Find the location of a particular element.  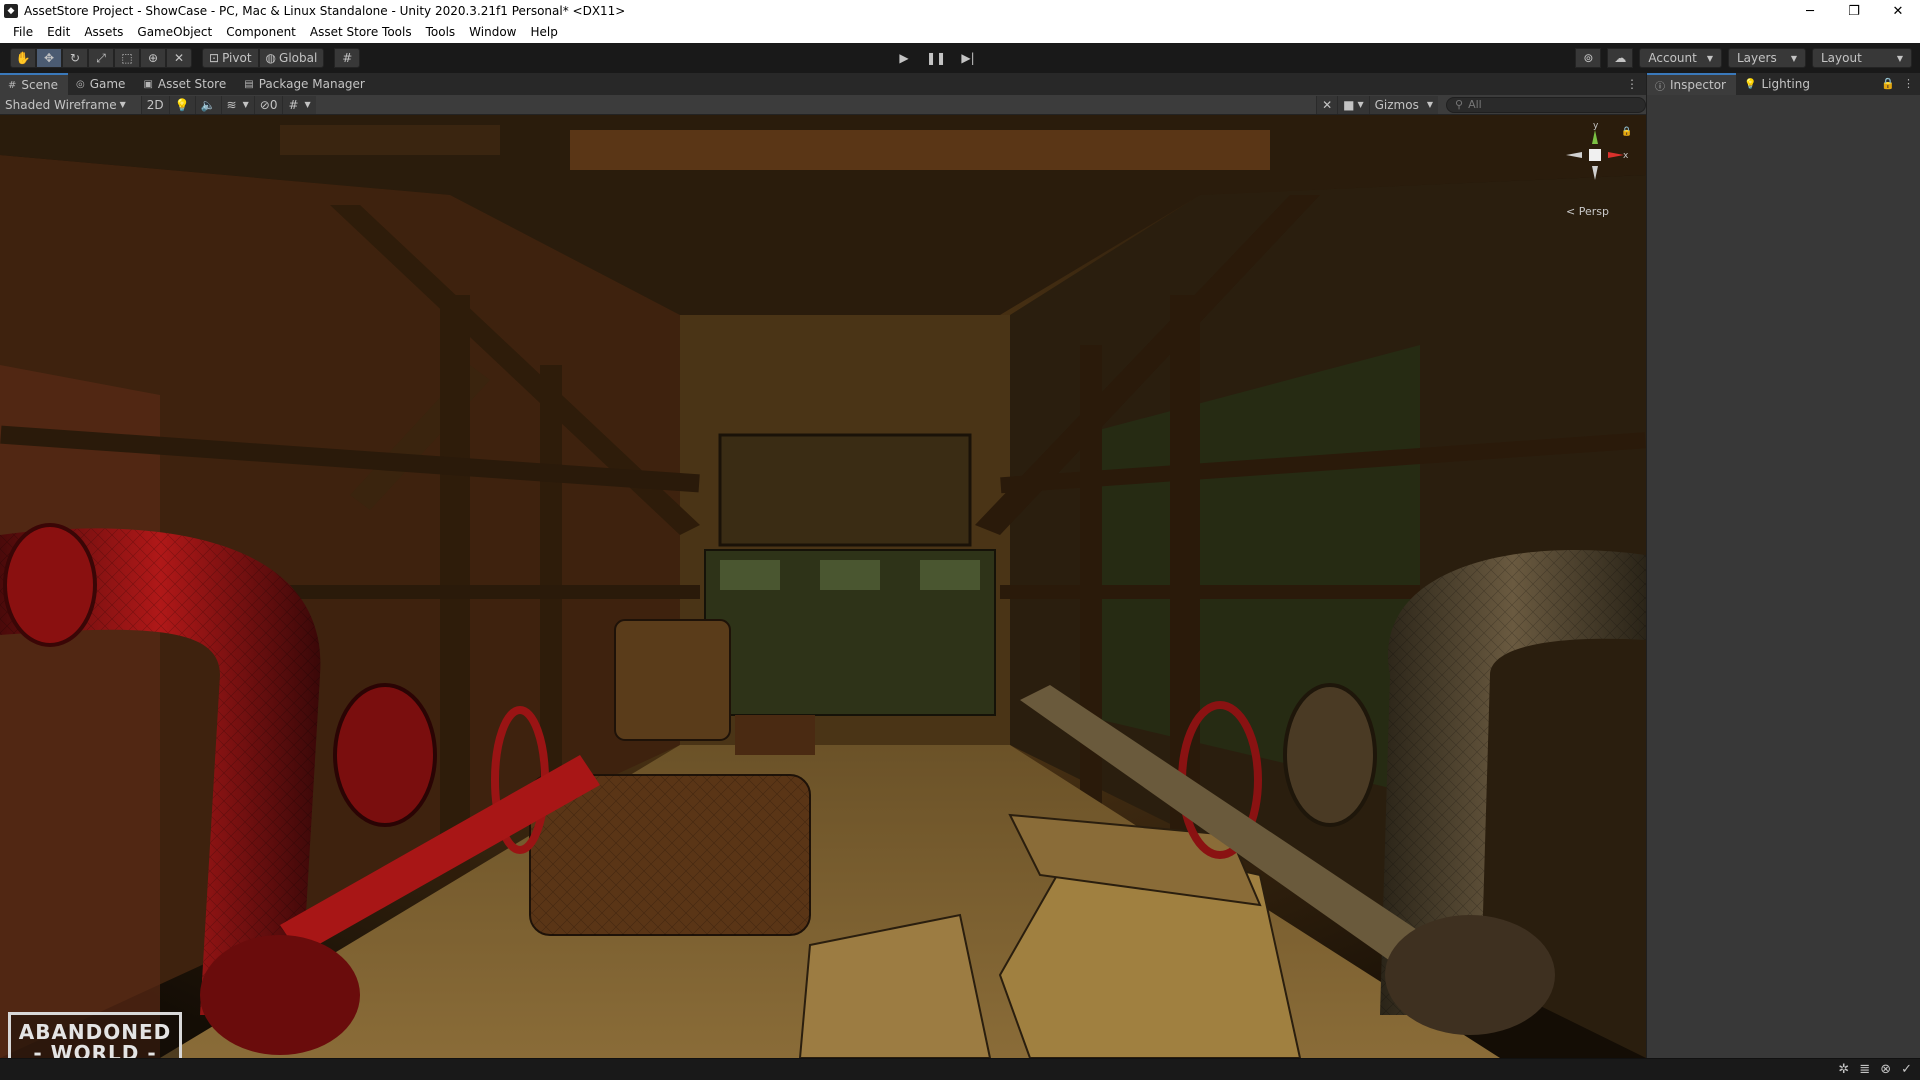

tab-label: Inspector is located at coordinates (1698, 85).